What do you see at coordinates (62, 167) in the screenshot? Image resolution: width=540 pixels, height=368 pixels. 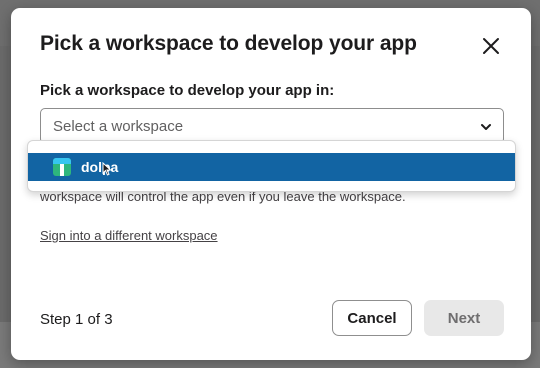 I see `workspace-logo-icon` at bounding box center [62, 167].